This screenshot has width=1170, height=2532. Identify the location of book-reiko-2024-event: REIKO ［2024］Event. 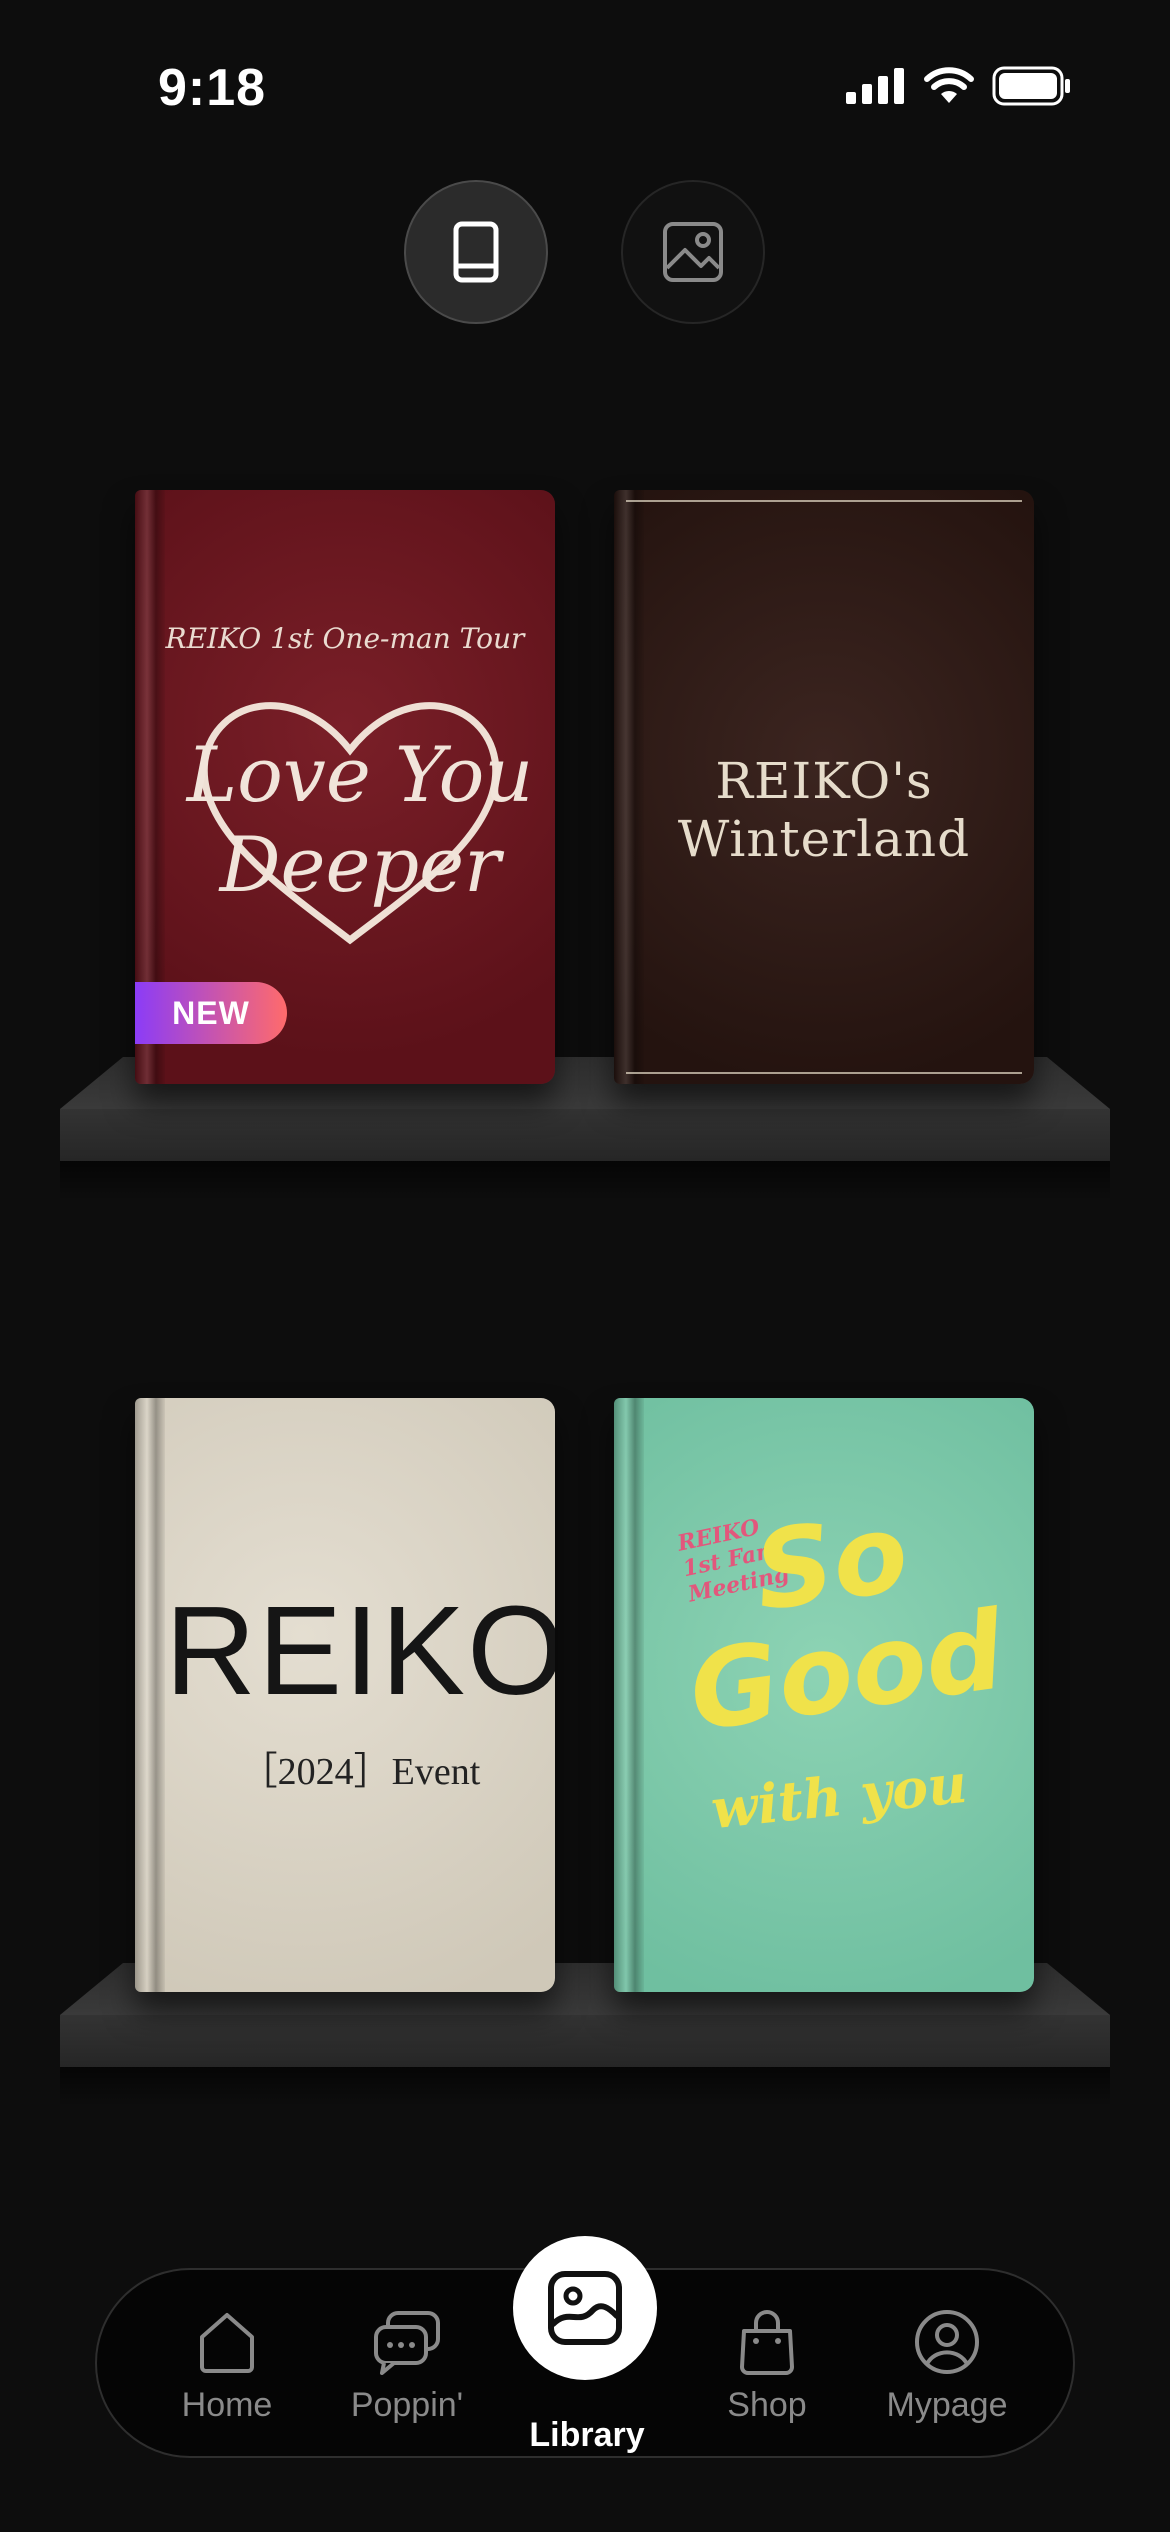
(345, 1695).